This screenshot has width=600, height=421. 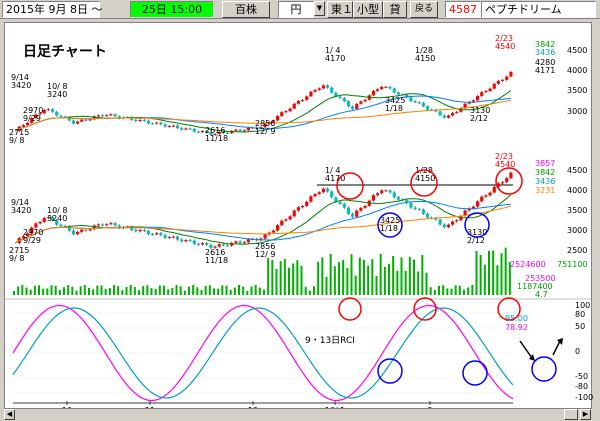 What do you see at coordinates (389, 228) in the screenshot?
I see `lower-point-label: 1/18` at bounding box center [389, 228].